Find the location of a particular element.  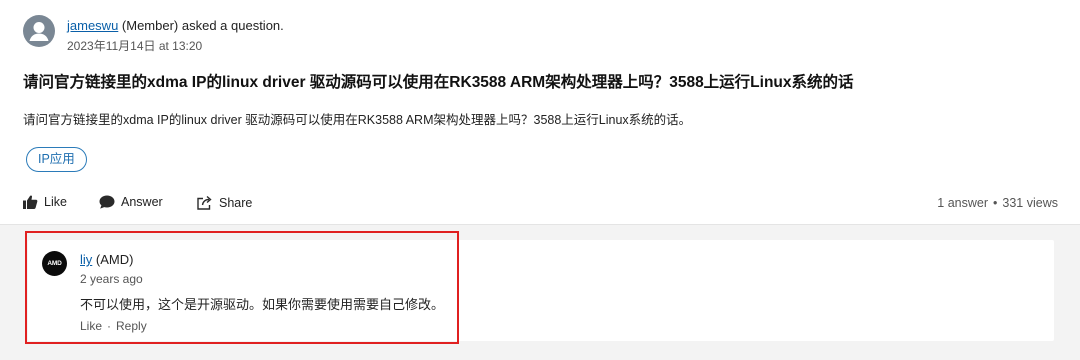

speech-bubble-icon is located at coordinates (107, 202).